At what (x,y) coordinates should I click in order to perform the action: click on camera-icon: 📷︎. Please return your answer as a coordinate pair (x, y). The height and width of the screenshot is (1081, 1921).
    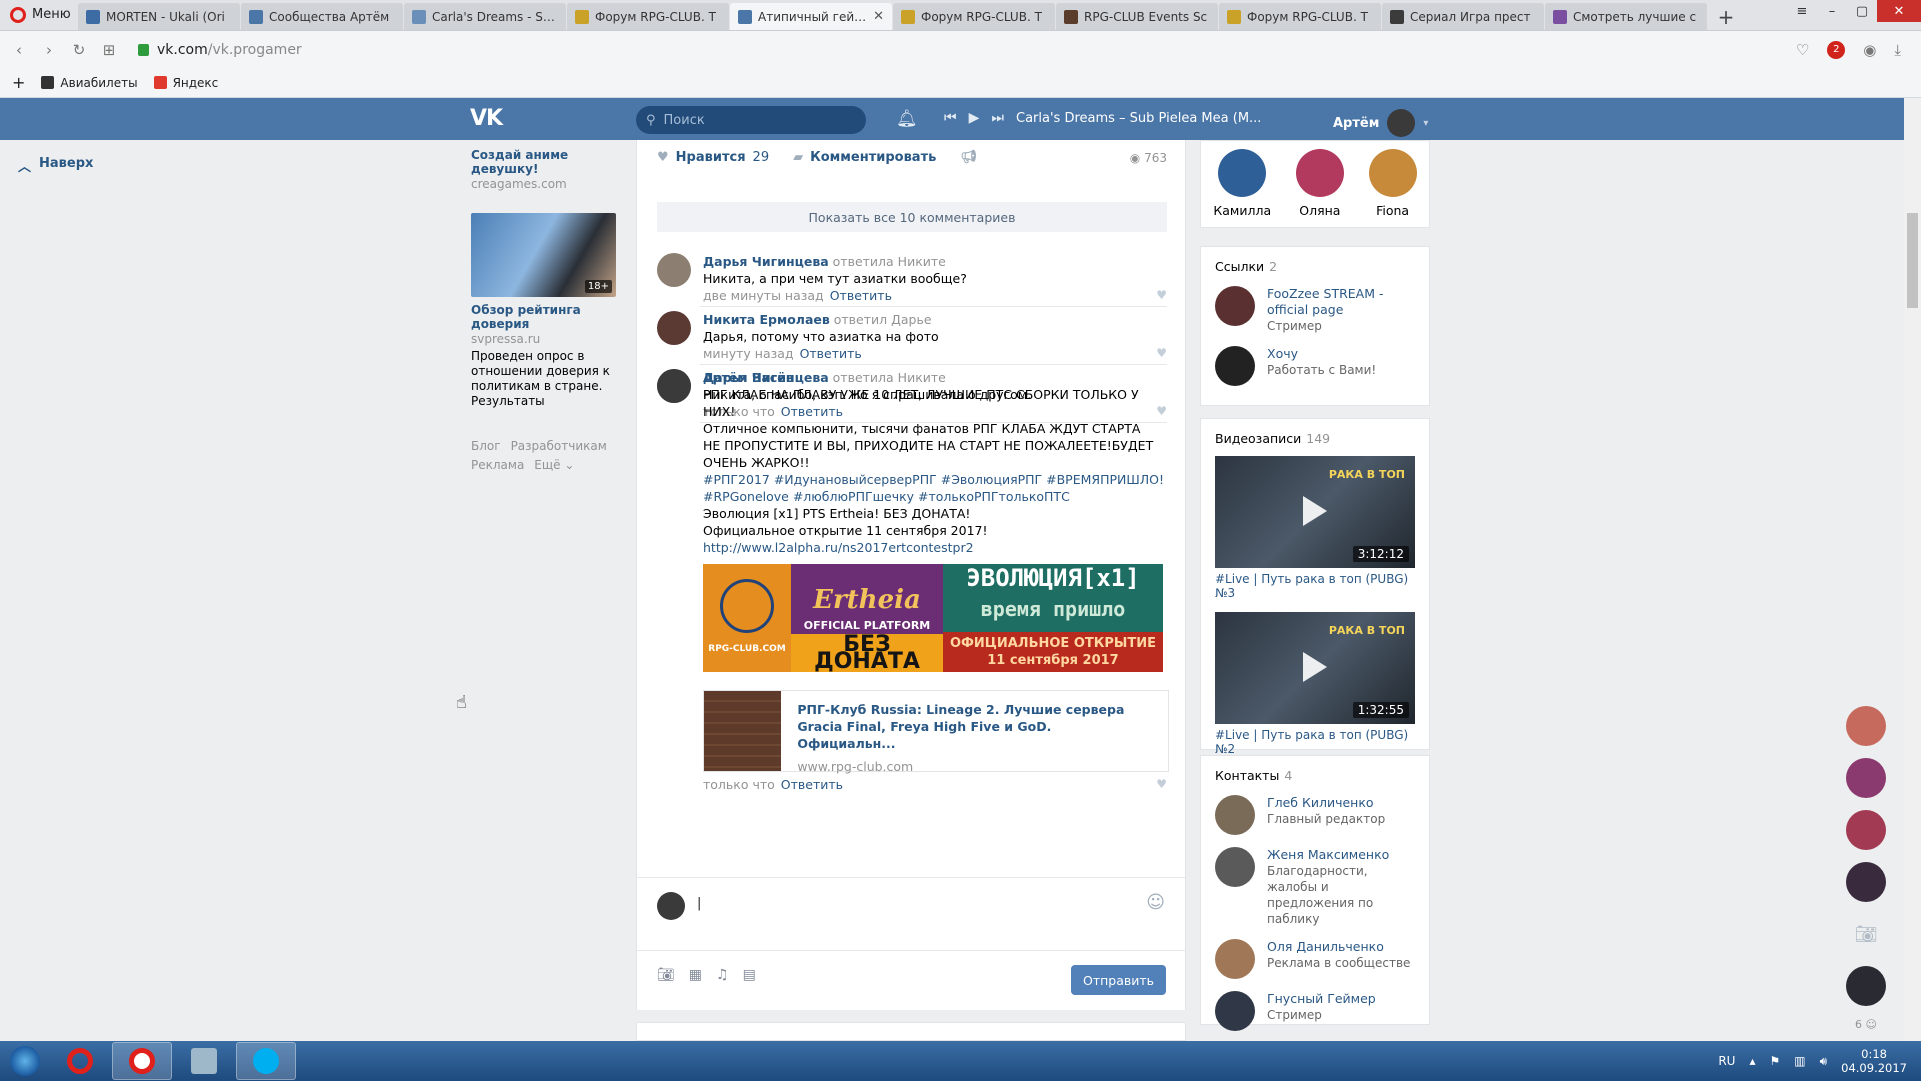
    Looking at the image, I should click on (666, 975).